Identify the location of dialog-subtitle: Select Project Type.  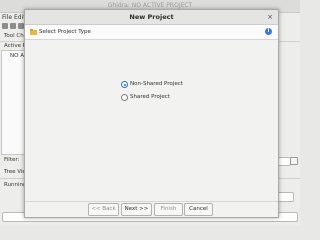
(65, 32).